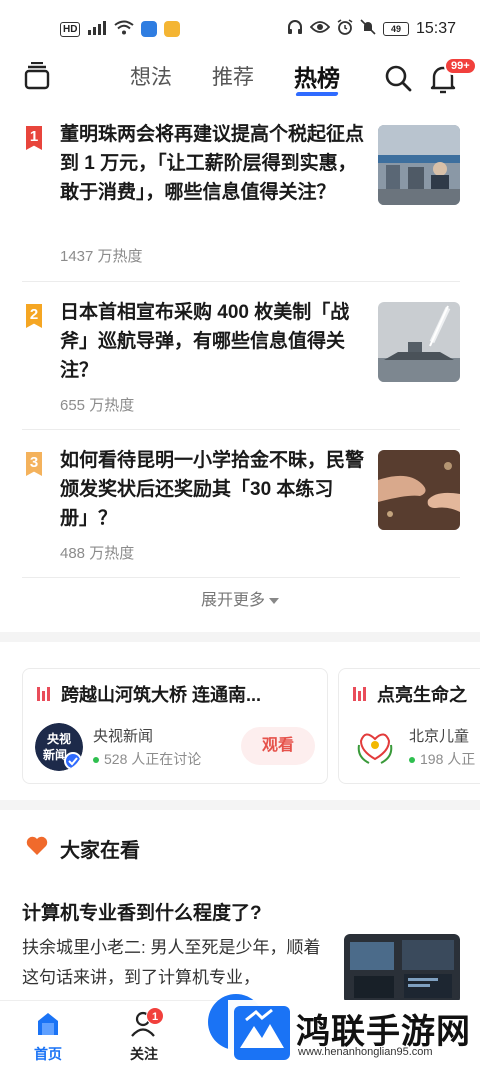 The image size is (480, 1067). What do you see at coordinates (97, 29) in the screenshot?
I see `signal-icon` at bounding box center [97, 29].